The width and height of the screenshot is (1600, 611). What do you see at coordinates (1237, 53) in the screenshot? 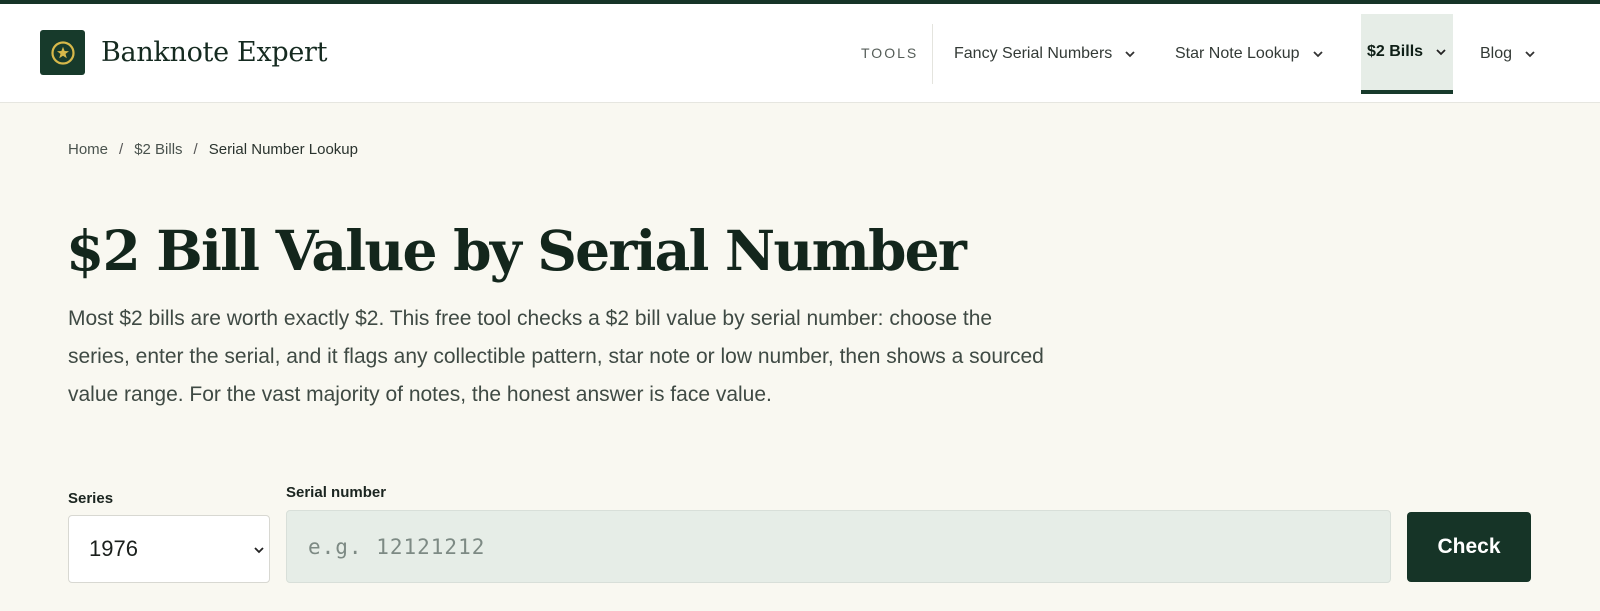
I see `nav-item-label: Star Note Lookup` at bounding box center [1237, 53].